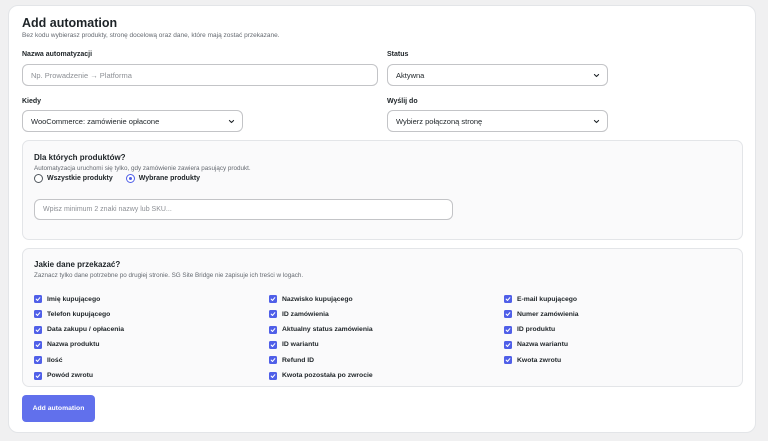  I want to click on data-field-label: Nazwa wariantu, so click(542, 345).